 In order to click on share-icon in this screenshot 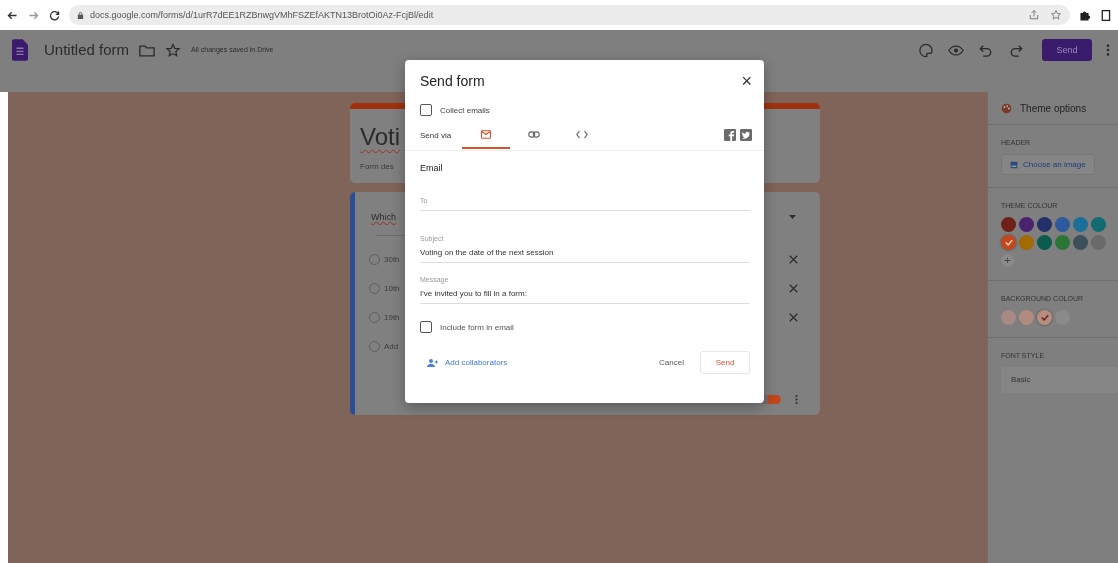, I will do `click(1034, 15)`.